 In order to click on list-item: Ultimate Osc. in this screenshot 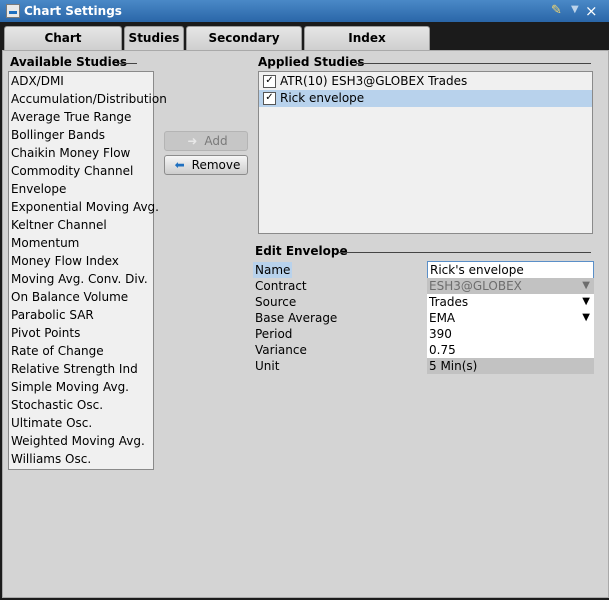, I will do `click(51, 423)`.